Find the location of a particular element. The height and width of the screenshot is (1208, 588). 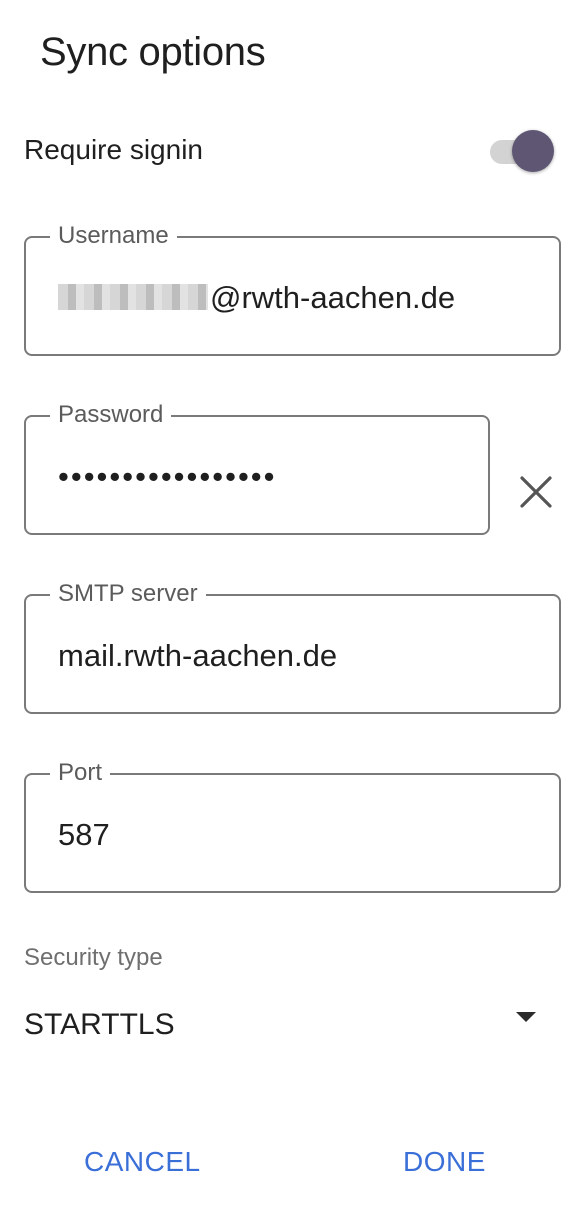

require-signin-label: Require signin is located at coordinates (113, 149).